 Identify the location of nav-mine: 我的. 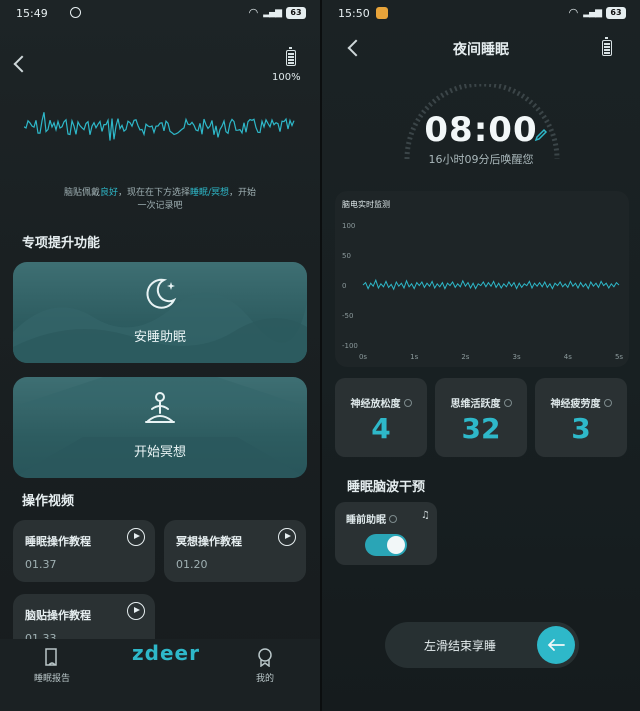
(265, 665).